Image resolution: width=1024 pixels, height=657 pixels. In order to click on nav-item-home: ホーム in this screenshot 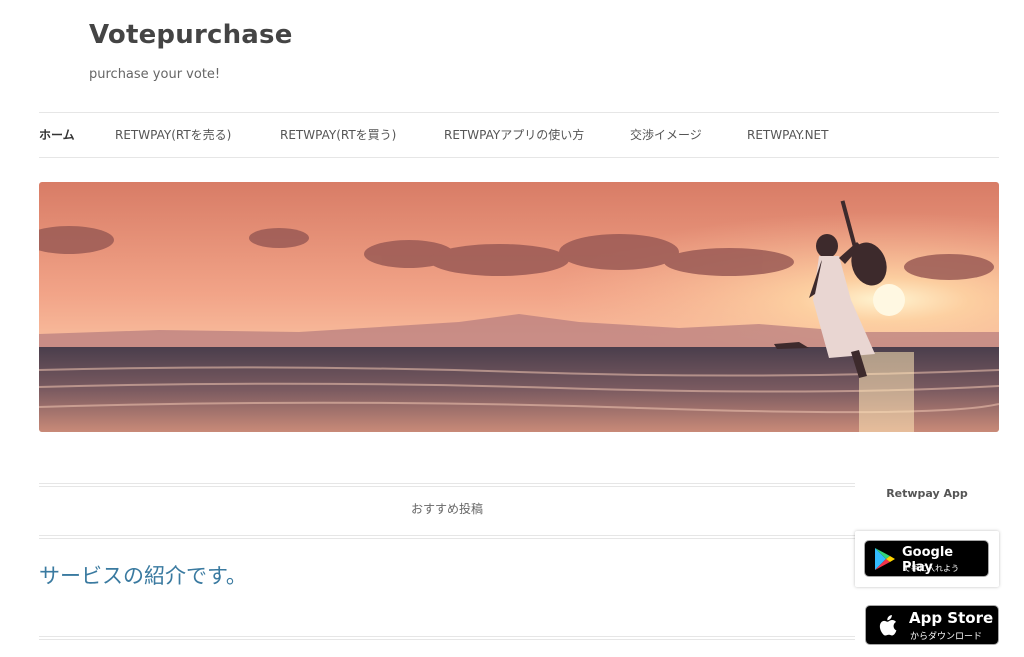, I will do `click(57, 135)`.